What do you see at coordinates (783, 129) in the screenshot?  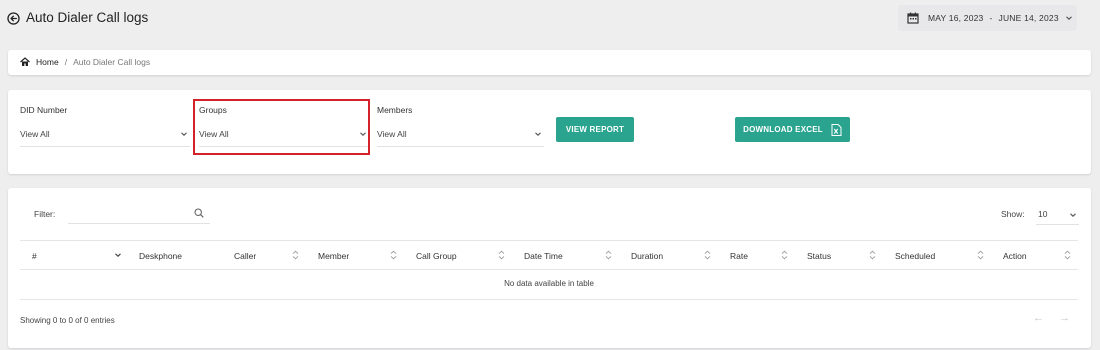 I see `download-excel-label: DOWNLOAD EXCEL` at bounding box center [783, 129].